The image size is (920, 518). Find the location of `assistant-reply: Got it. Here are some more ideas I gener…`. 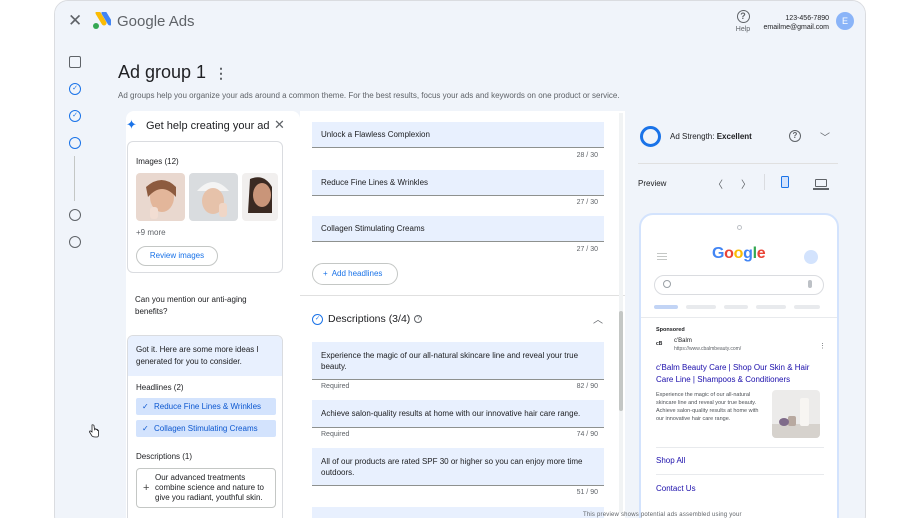

assistant-reply: Got it. Here are some more ideas I gener… is located at coordinates (205, 356).